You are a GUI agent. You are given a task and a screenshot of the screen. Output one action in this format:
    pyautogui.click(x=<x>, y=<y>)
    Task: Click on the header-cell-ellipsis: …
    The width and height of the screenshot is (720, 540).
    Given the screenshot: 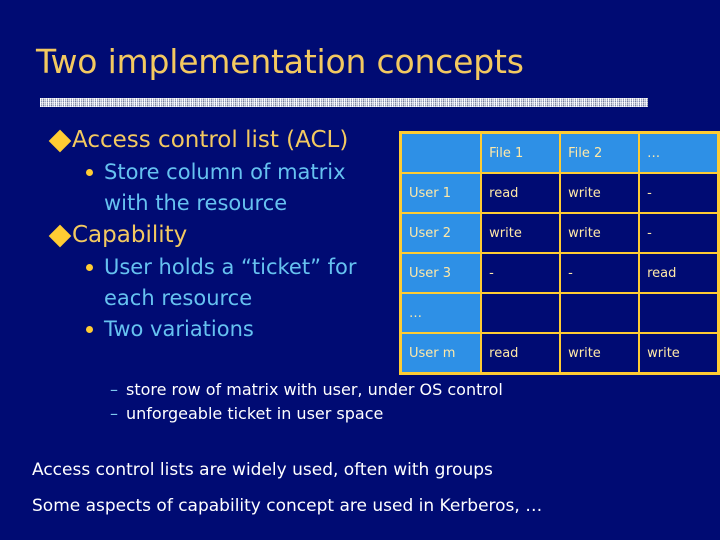 What is the action you would take?
    pyautogui.click(x=679, y=152)
    